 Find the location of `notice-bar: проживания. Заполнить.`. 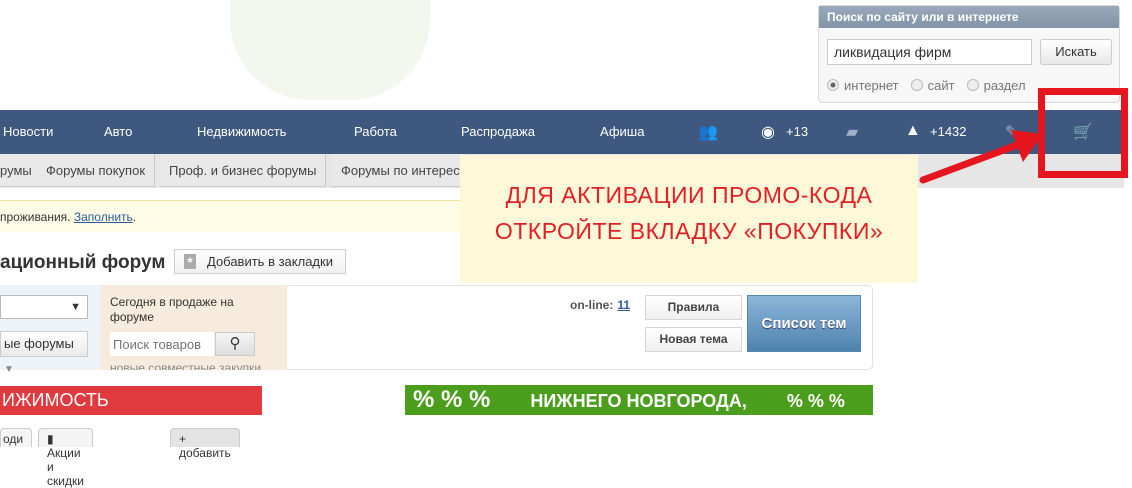

notice-bar: проживания. Заполнить. is located at coordinates (230, 216).